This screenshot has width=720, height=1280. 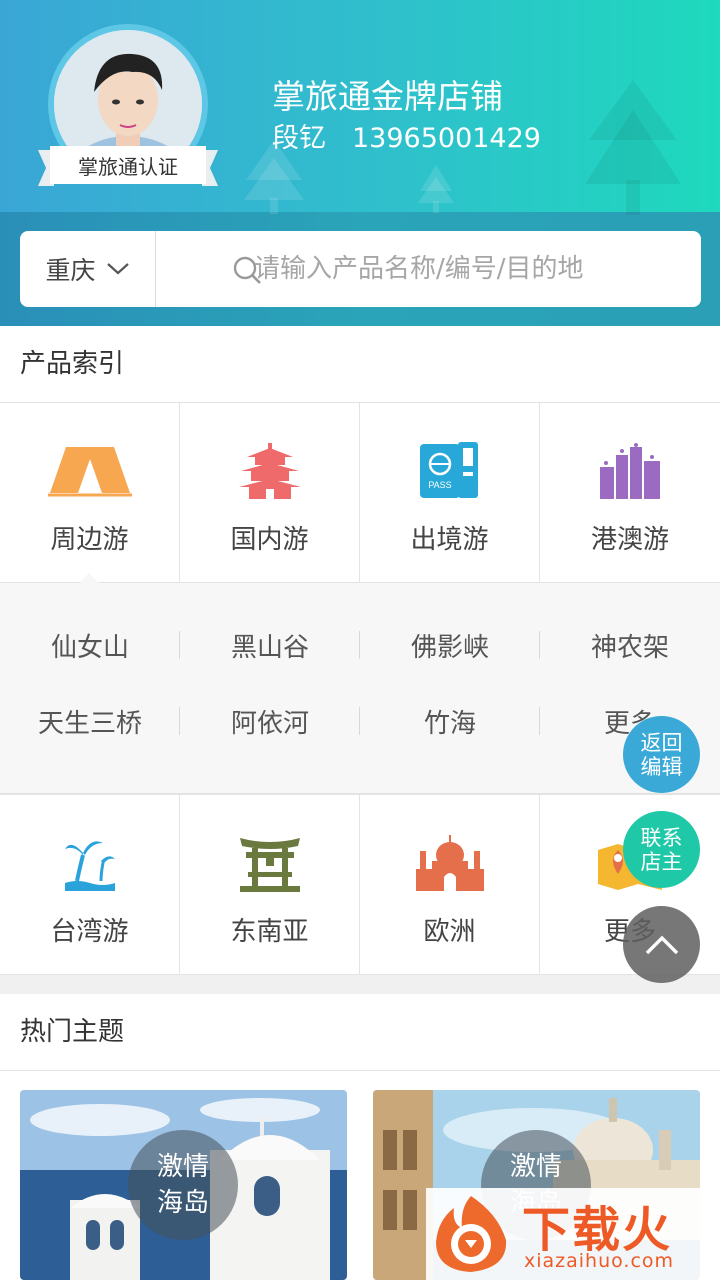 What do you see at coordinates (269, 932) in the screenshot?
I see `category-label: 东南亚` at bounding box center [269, 932].